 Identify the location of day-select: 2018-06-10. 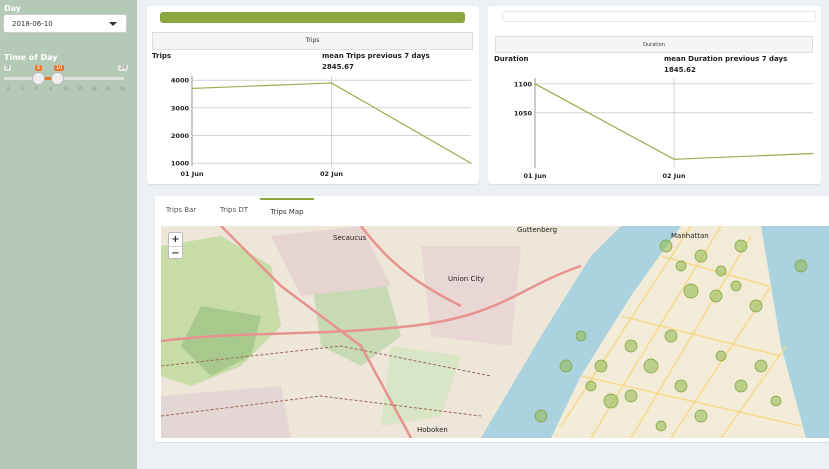
(65, 23).